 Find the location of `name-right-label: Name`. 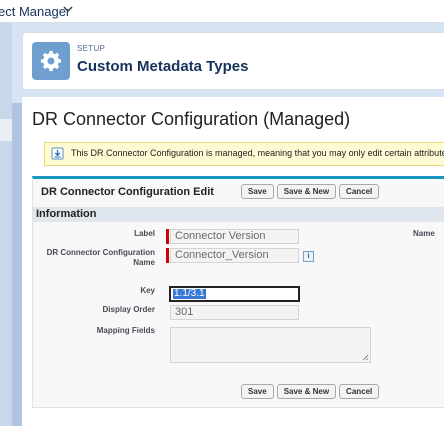

name-right-label: Name is located at coordinates (424, 233).